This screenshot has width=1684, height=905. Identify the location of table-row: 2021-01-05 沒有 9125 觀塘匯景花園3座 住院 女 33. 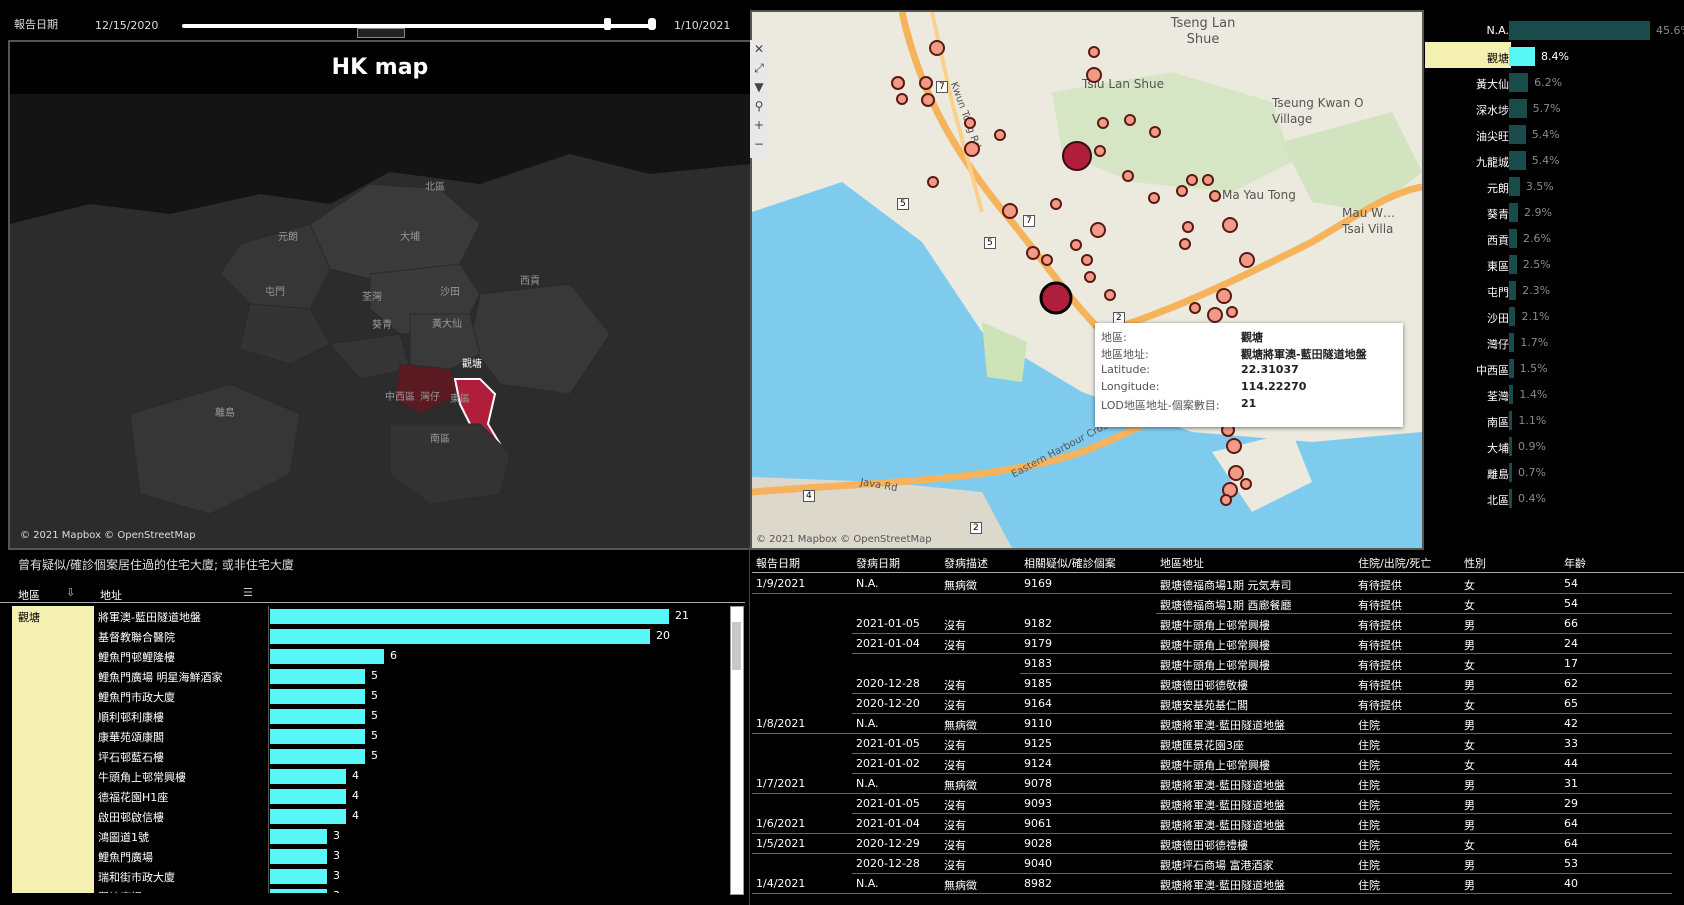
(1218, 744).